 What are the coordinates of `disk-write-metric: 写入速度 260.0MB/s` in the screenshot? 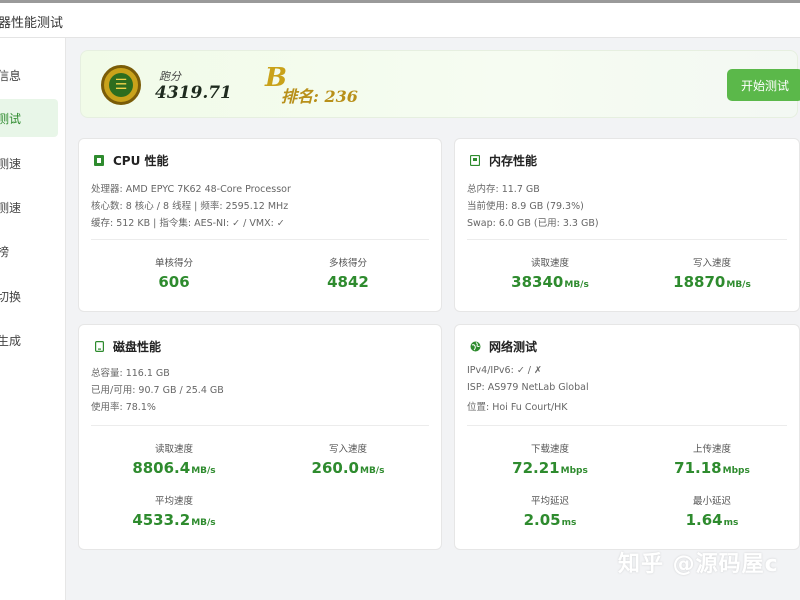 It's located at (348, 459).